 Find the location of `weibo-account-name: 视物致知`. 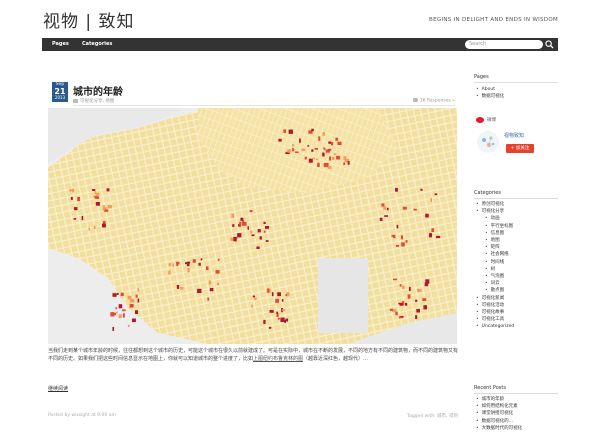

weibo-account-name: 视物致知 is located at coordinates (514, 135).